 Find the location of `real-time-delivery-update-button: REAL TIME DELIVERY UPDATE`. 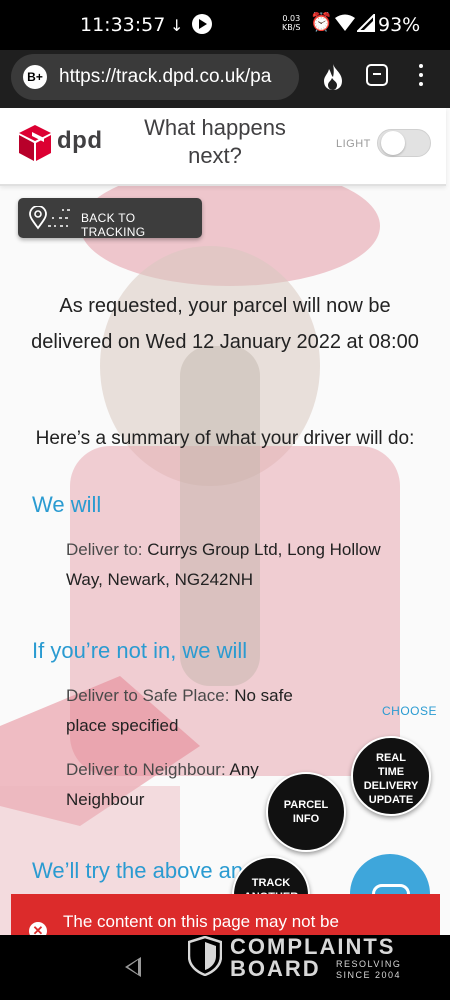

real-time-delivery-update-button: REAL TIME DELIVERY UPDATE is located at coordinates (391, 776).